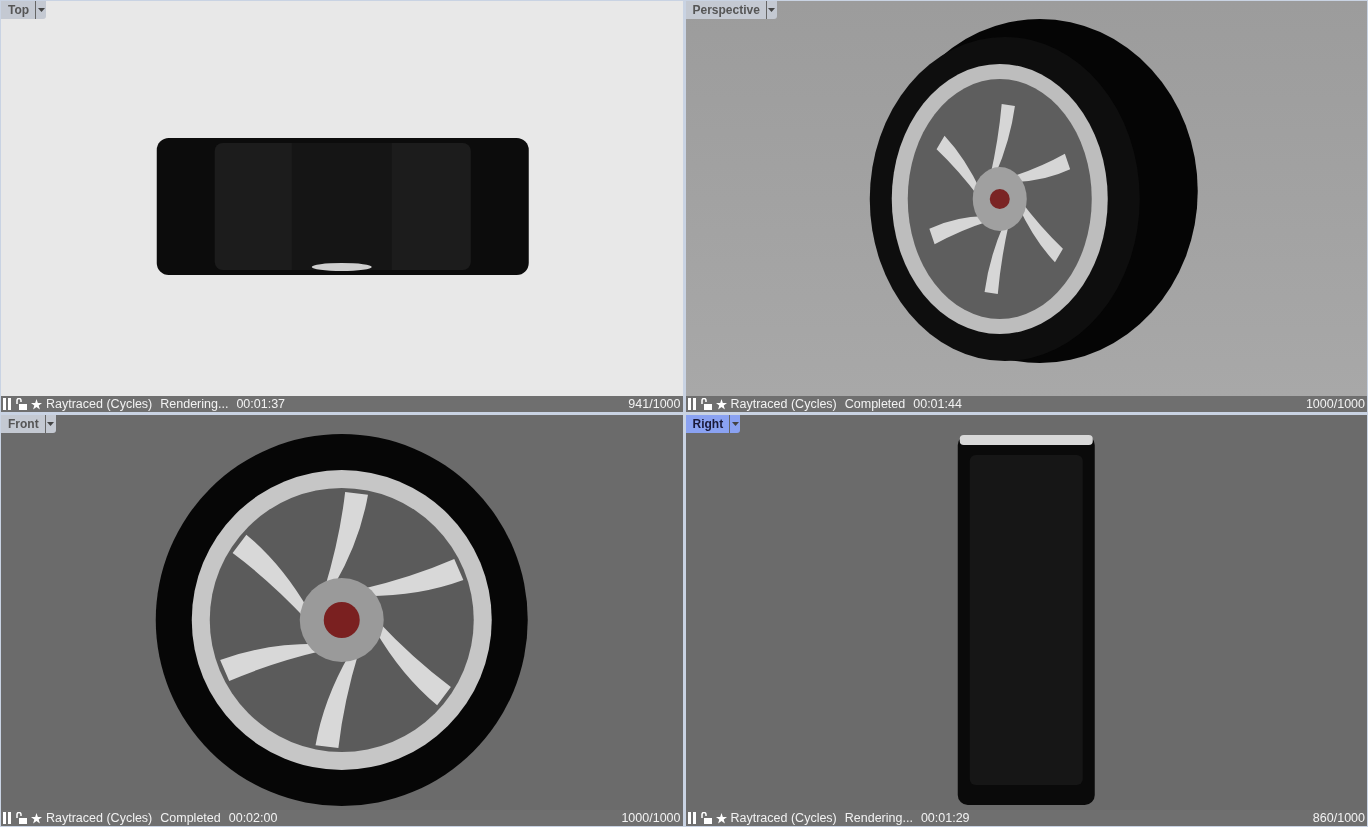 Image resolution: width=1368 pixels, height=827 pixels. I want to click on viewport-tab: Top, so click(24, 10).